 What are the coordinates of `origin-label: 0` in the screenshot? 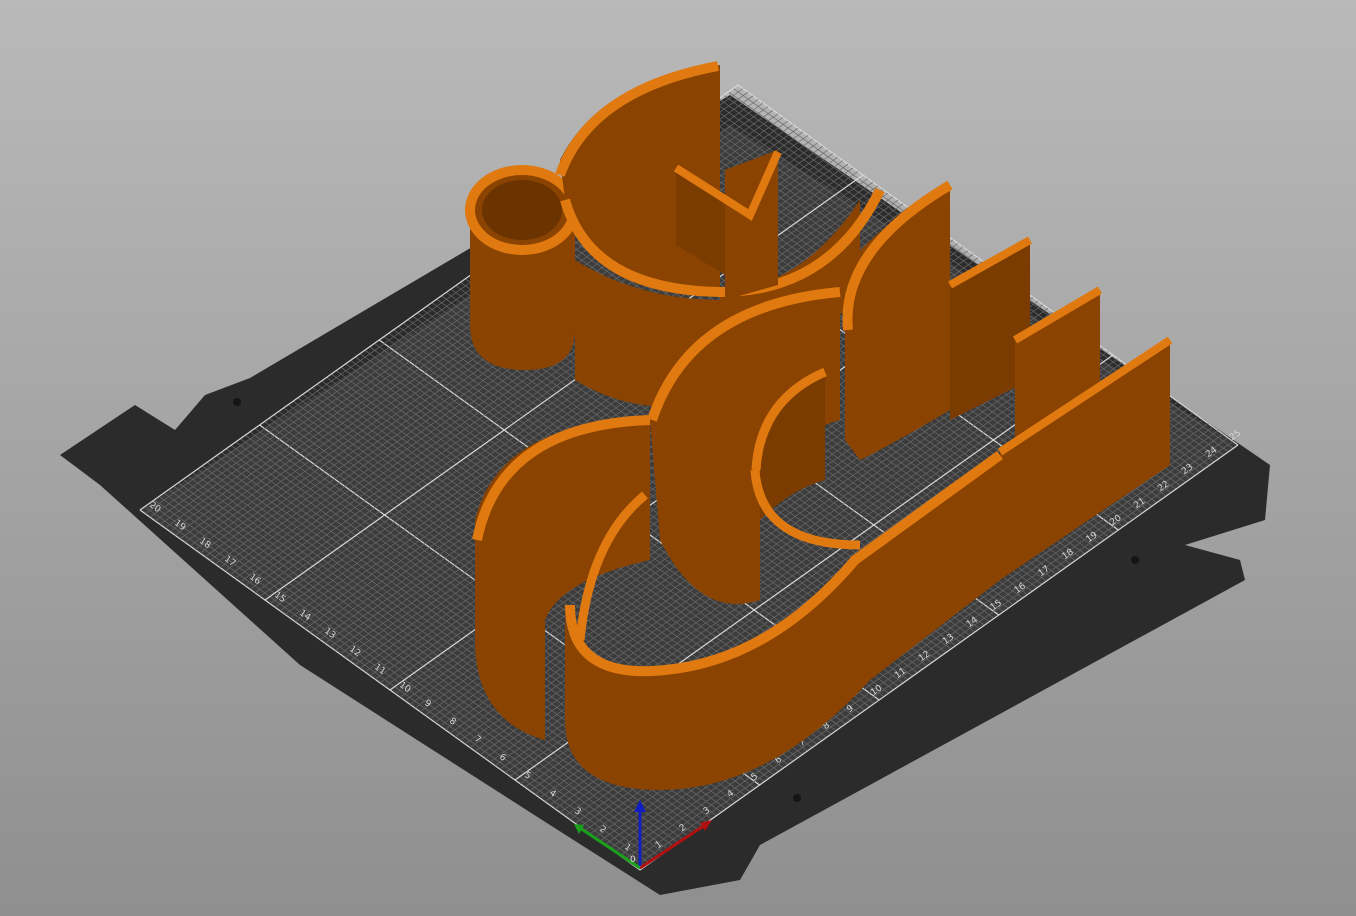 It's located at (633, 860).